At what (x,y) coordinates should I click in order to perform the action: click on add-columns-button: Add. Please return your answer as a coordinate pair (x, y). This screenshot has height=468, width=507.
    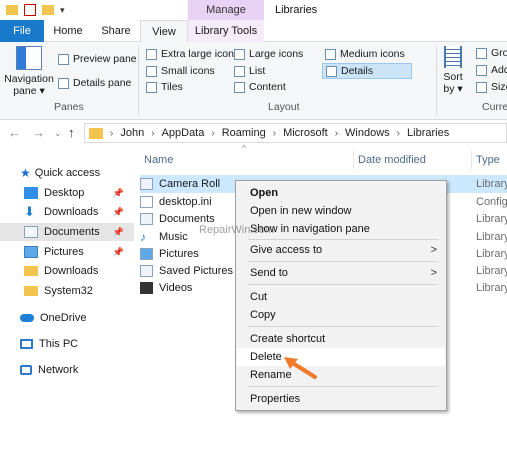
    Looking at the image, I should click on (491, 70).